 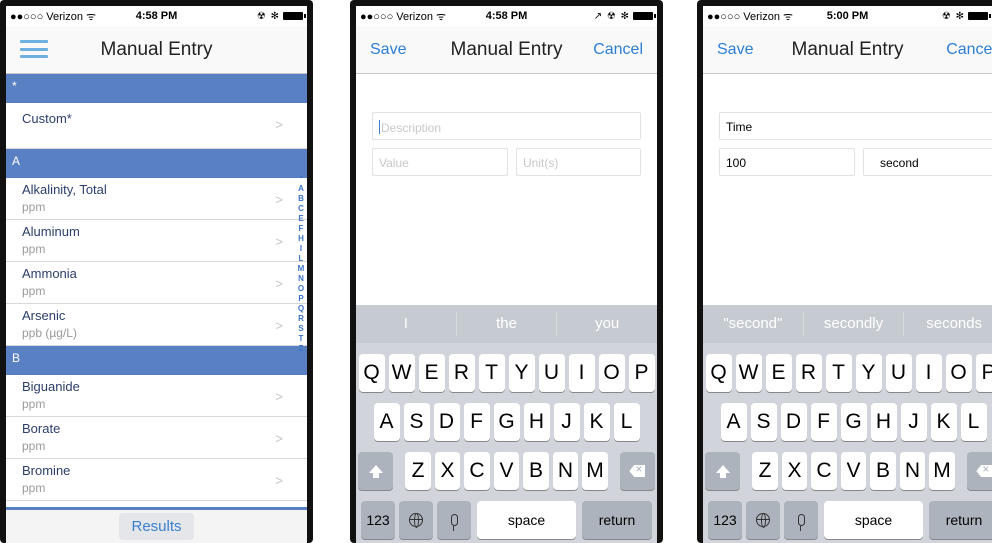 What do you see at coordinates (301, 299) in the screenshot?
I see `index-letter: P` at bounding box center [301, 299].